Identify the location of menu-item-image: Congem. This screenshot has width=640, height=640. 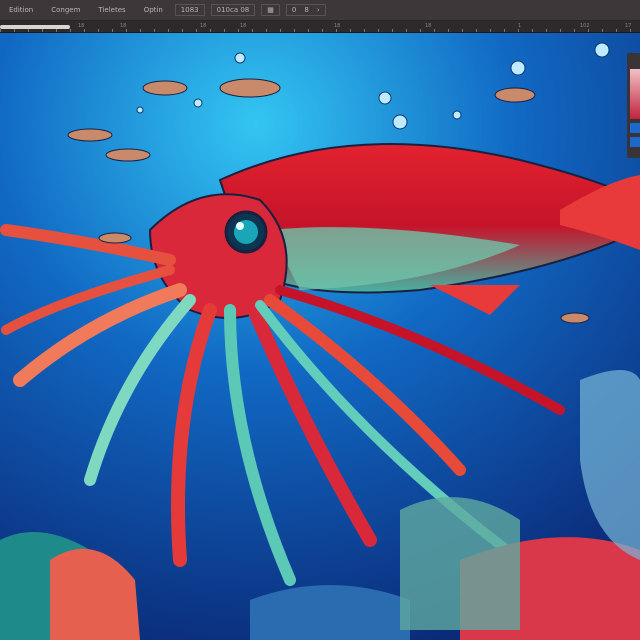
(65, 10).